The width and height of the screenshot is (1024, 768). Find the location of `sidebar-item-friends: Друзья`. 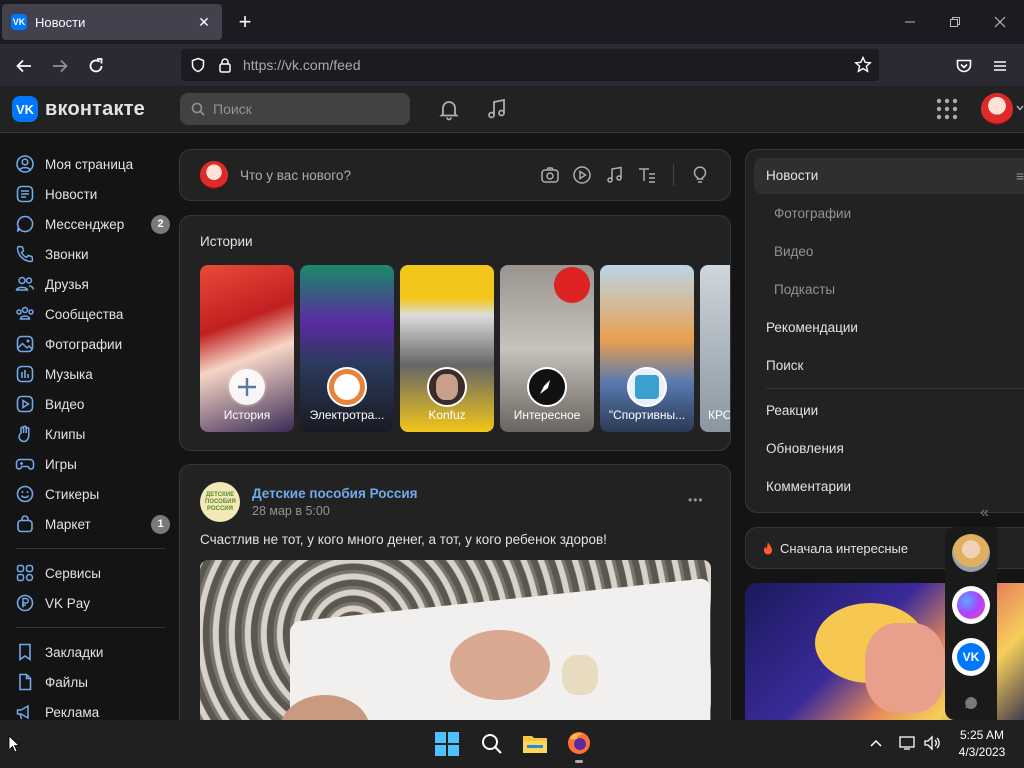

sidebar-item-friends: Друзья is located at coordinates (92, 284).